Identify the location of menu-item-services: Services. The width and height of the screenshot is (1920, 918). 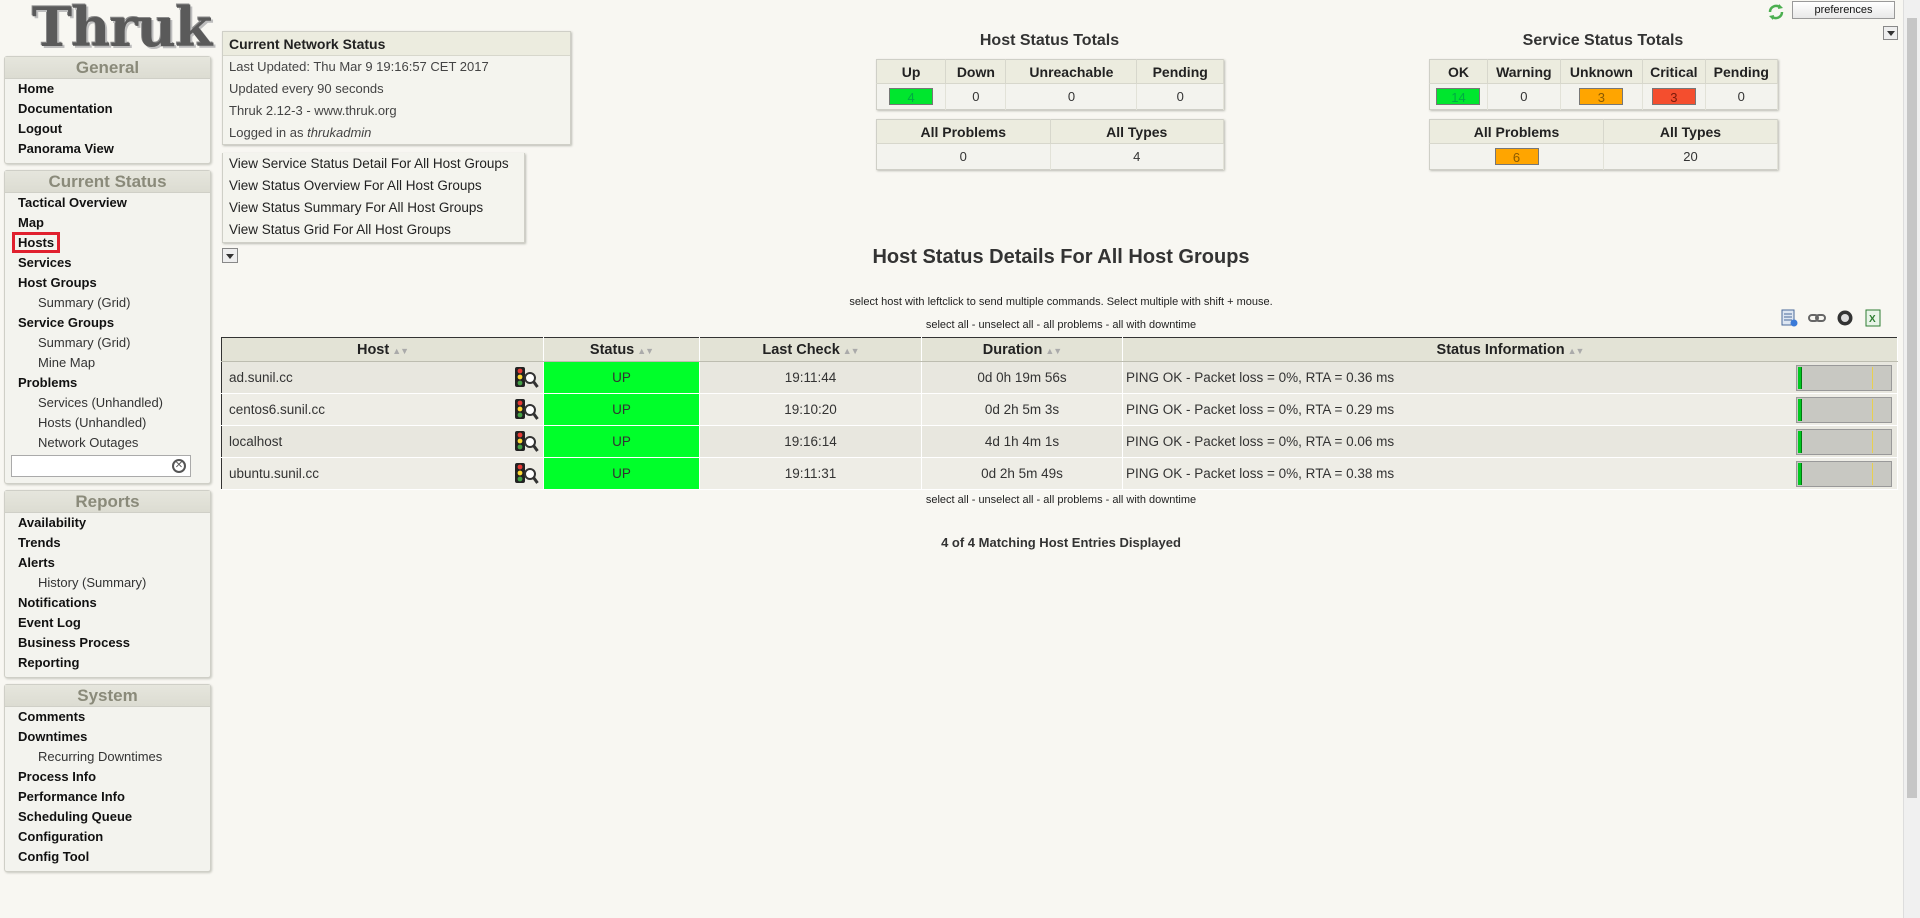
(107, 263).